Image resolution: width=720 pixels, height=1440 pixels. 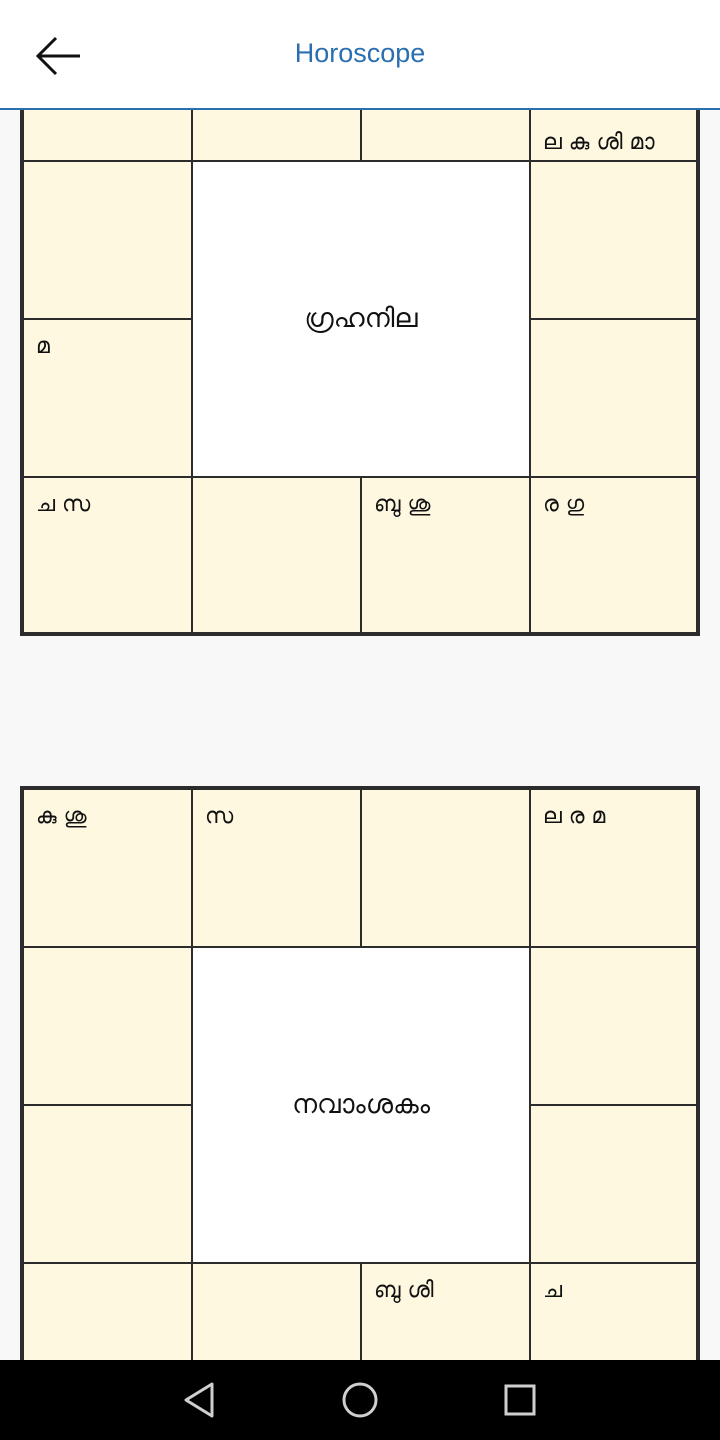 What do you see at coordinates (445, 555) in the screenshot?
I see `chart-cell: ബു ശു` at bounding box center [445, 555].